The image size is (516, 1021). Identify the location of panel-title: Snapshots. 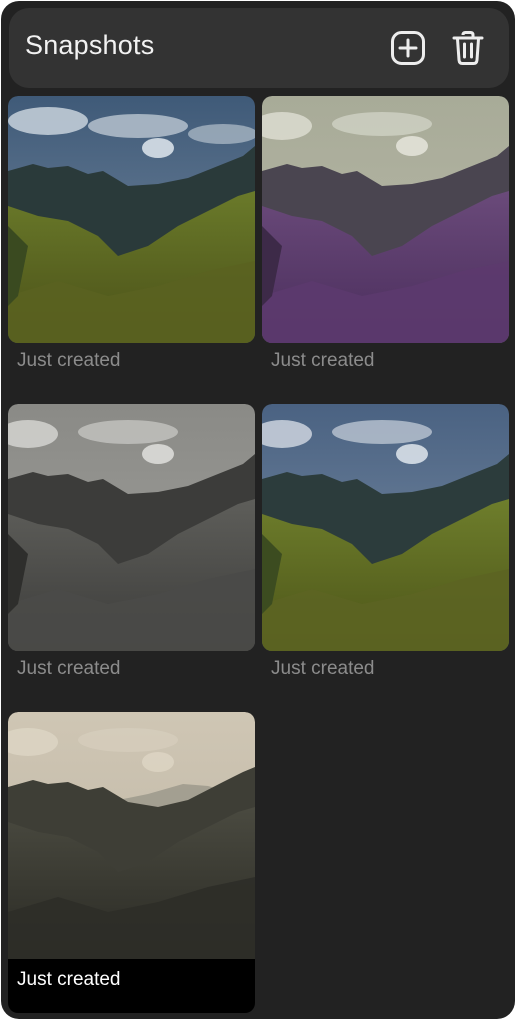
(90, 45).